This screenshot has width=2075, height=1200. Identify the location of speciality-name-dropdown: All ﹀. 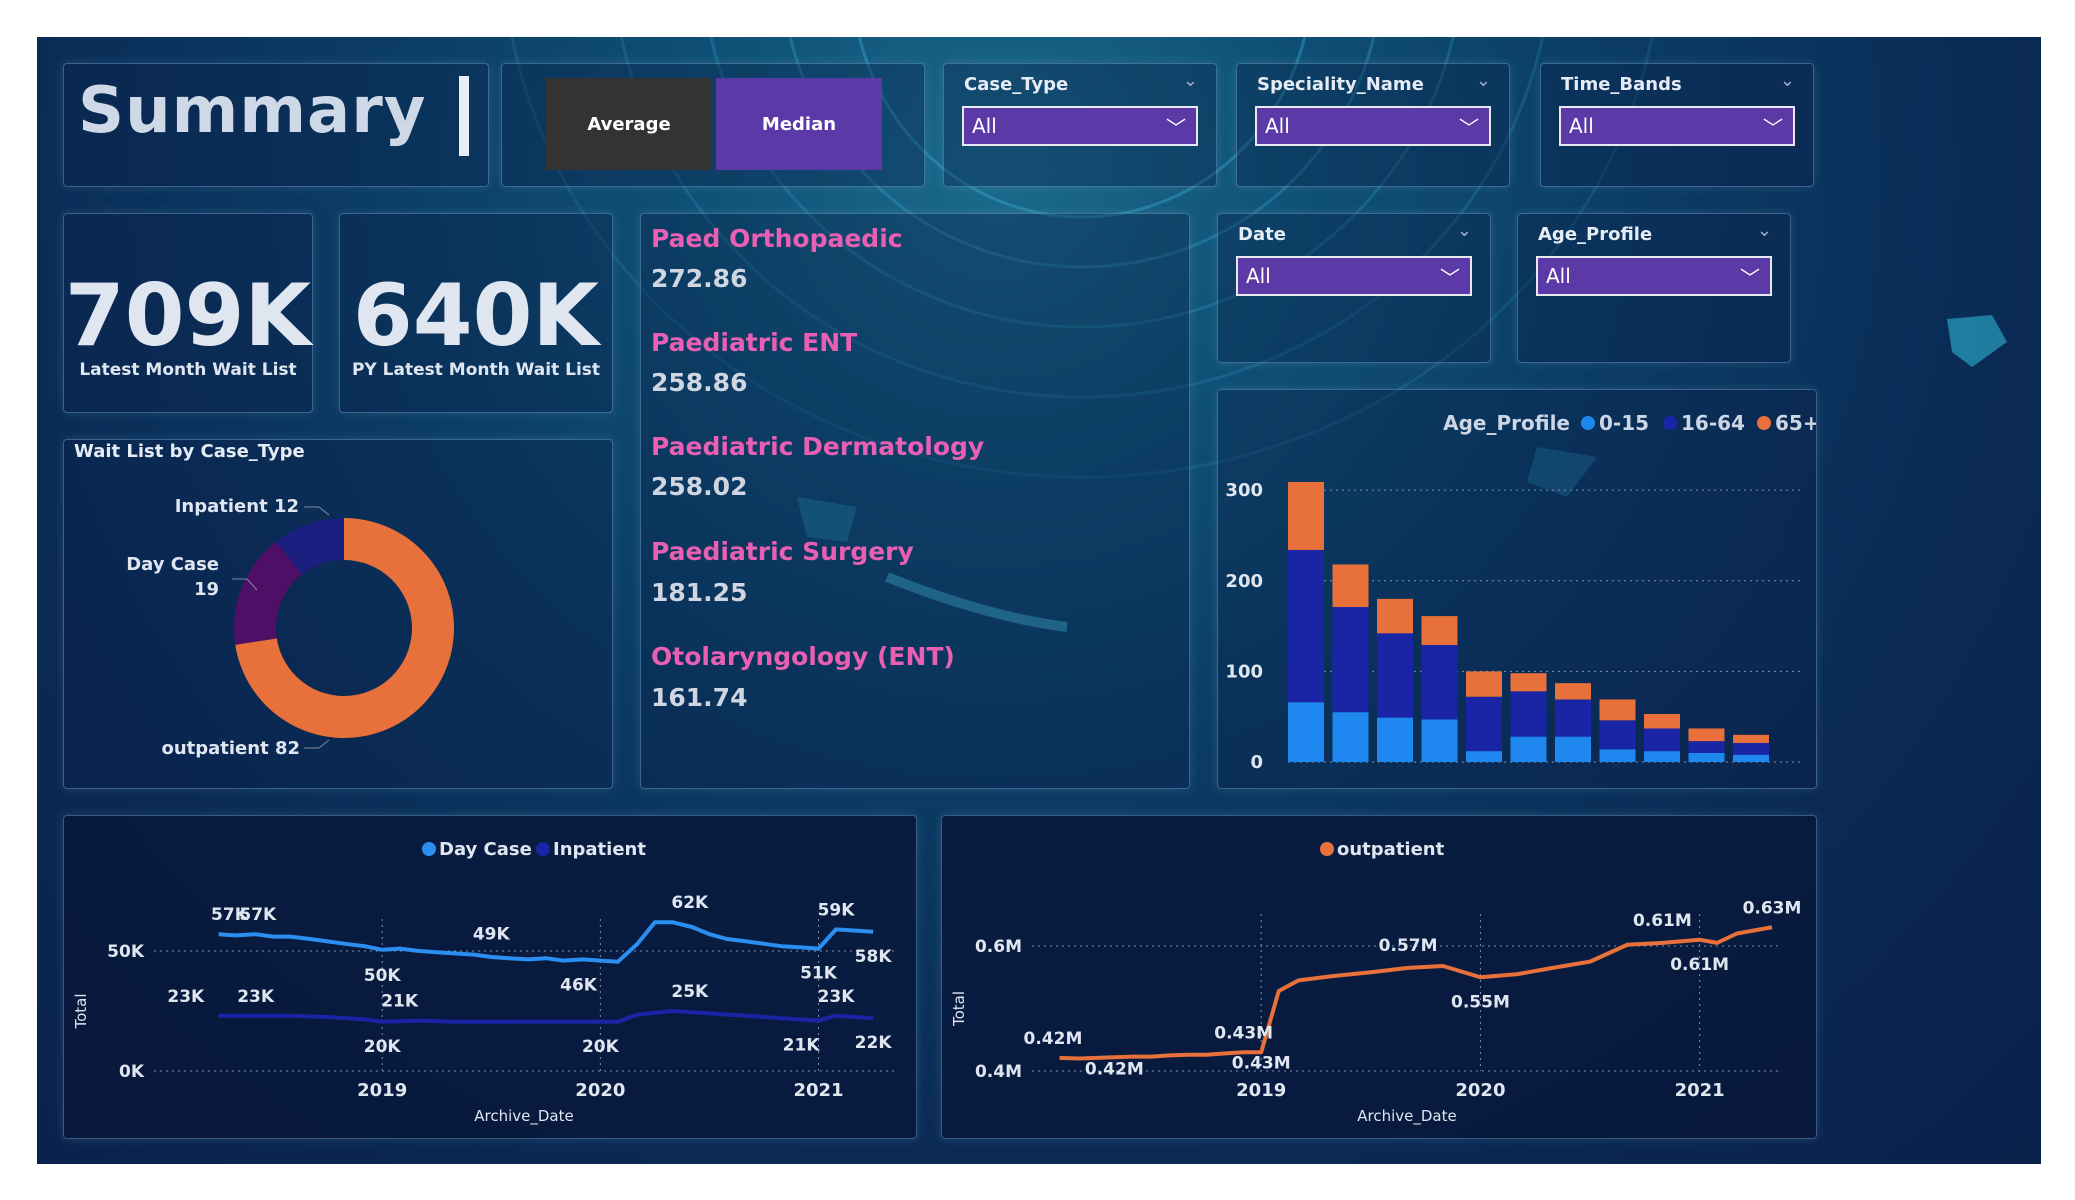
(1373, 126).